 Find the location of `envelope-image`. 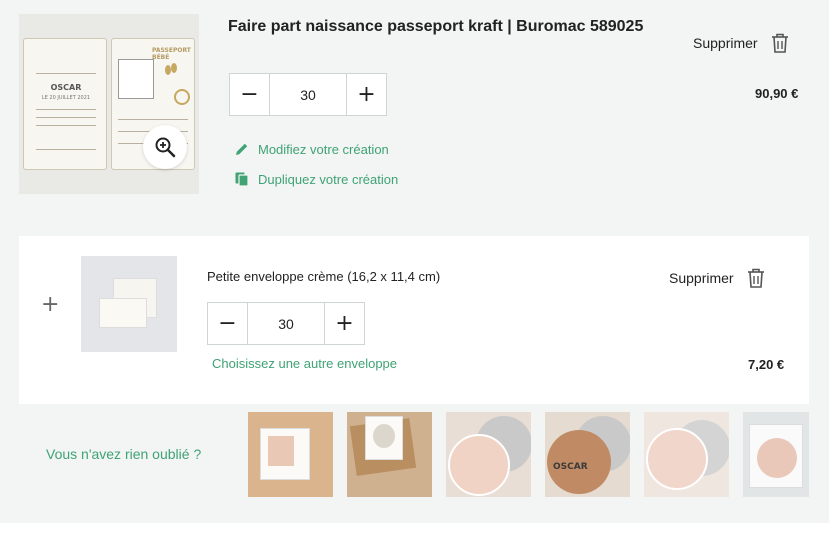

envelope-image is located at coordinates (129, 304).